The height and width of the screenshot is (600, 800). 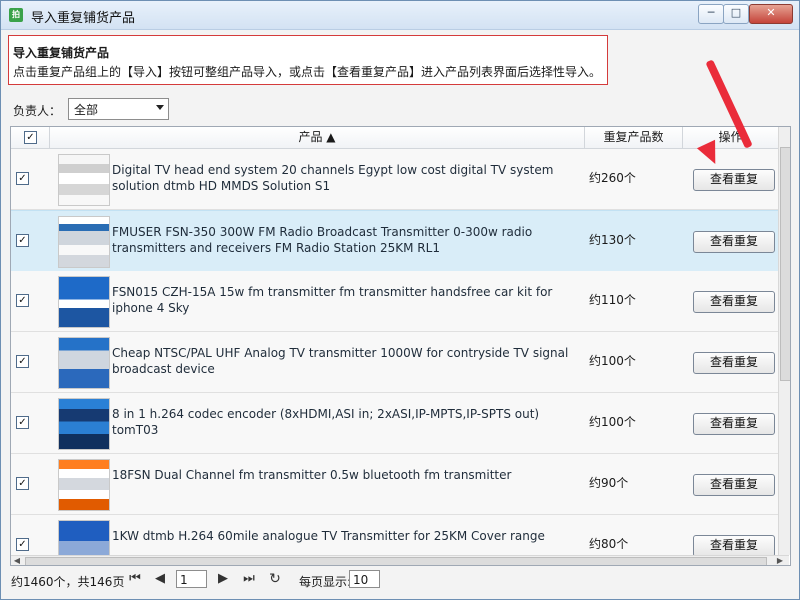 I want to click on select-all-checkbox: ✓, so click(x=30, y=137).